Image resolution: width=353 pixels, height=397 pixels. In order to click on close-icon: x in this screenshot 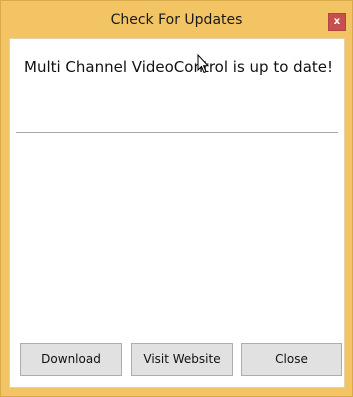, I will do `click(337, 21)`.